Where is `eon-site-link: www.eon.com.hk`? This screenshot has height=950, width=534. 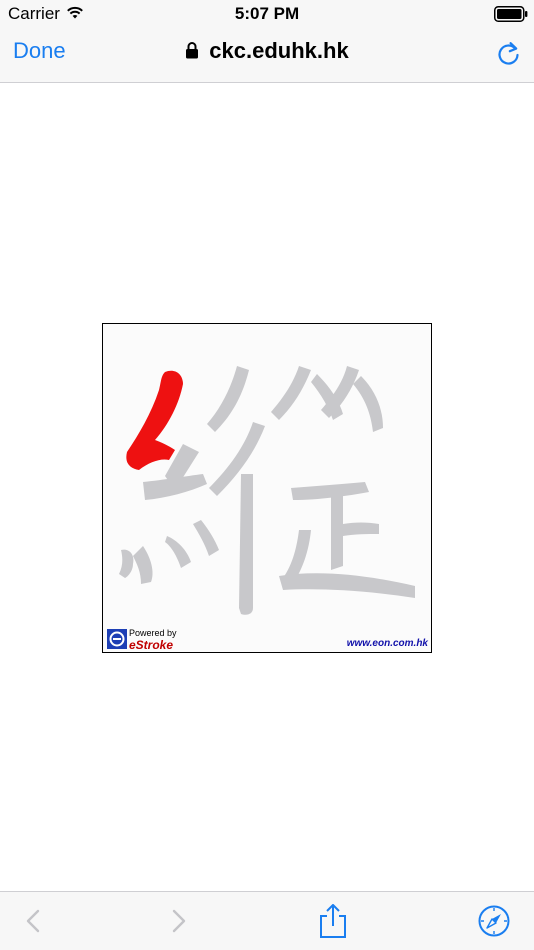
eon-site-link: www.eon.com.hk is located at coordinates (387, 643).